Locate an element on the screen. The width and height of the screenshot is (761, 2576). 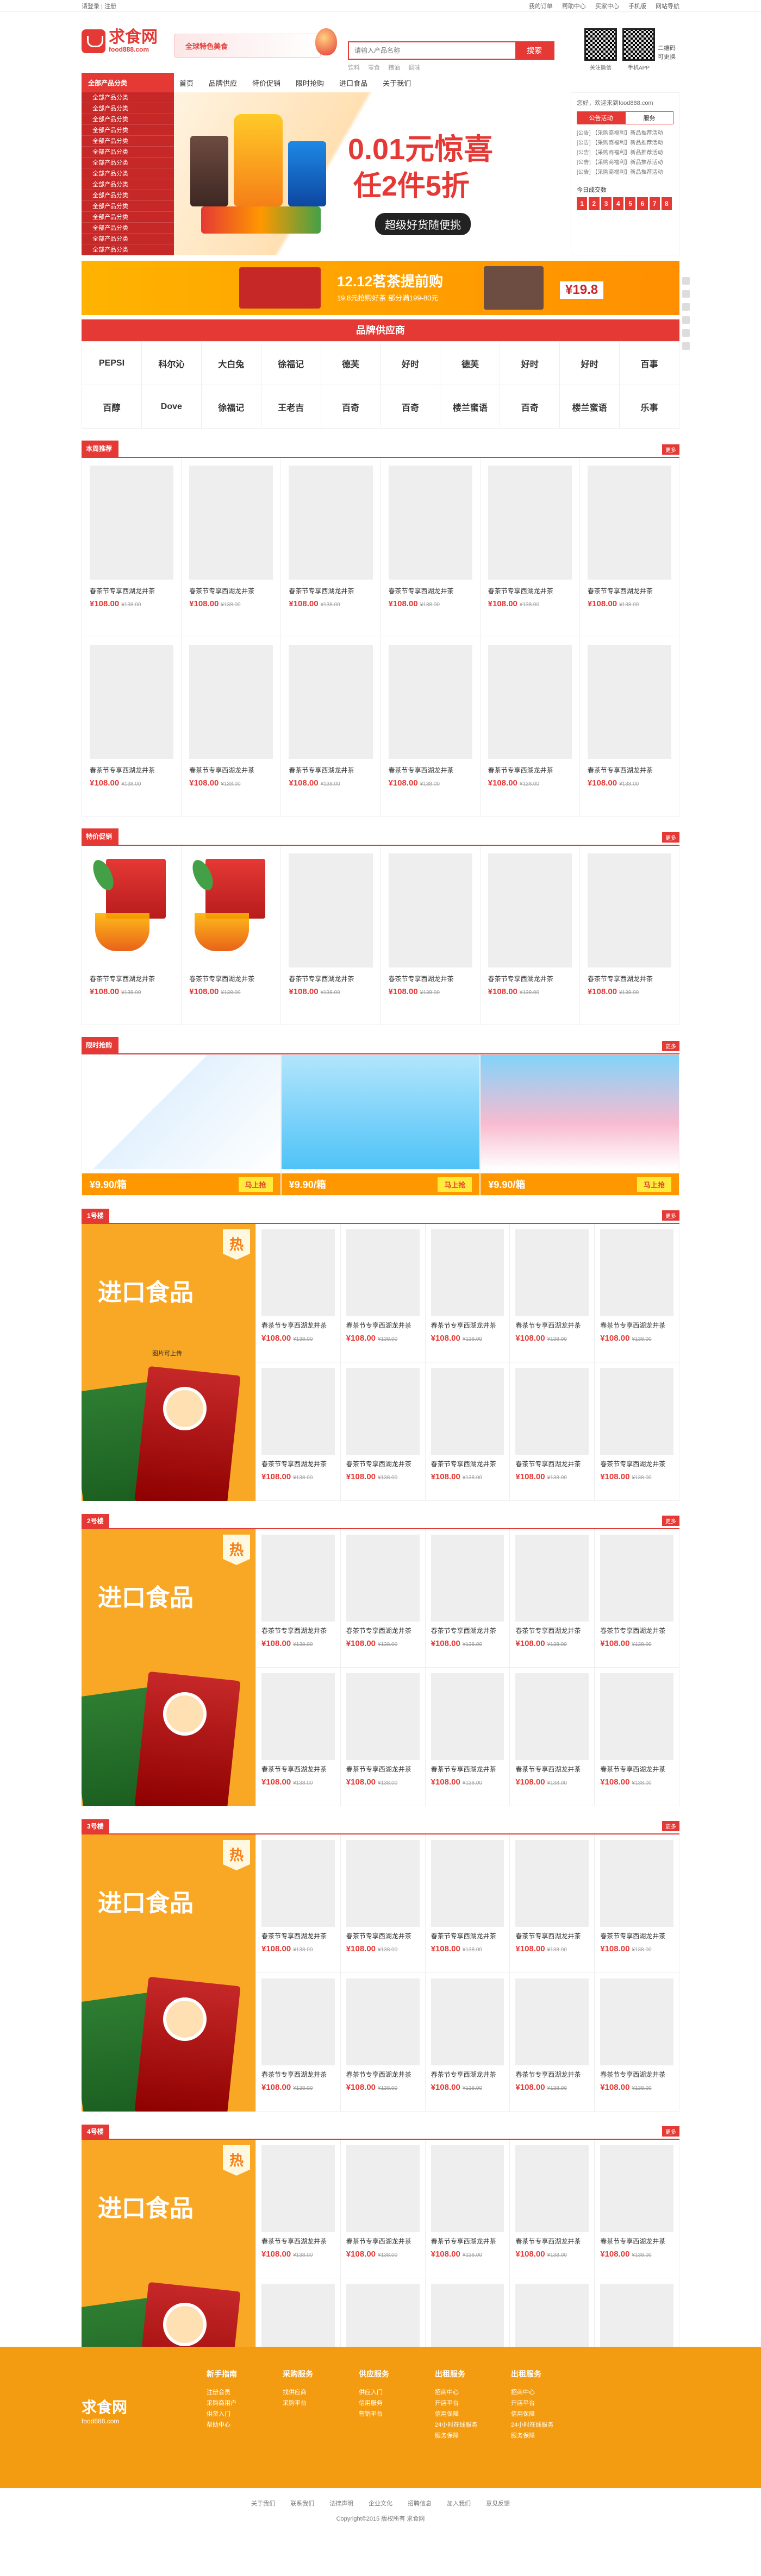
category-head: 全部产品分类 is located at coordinates (128, 82).